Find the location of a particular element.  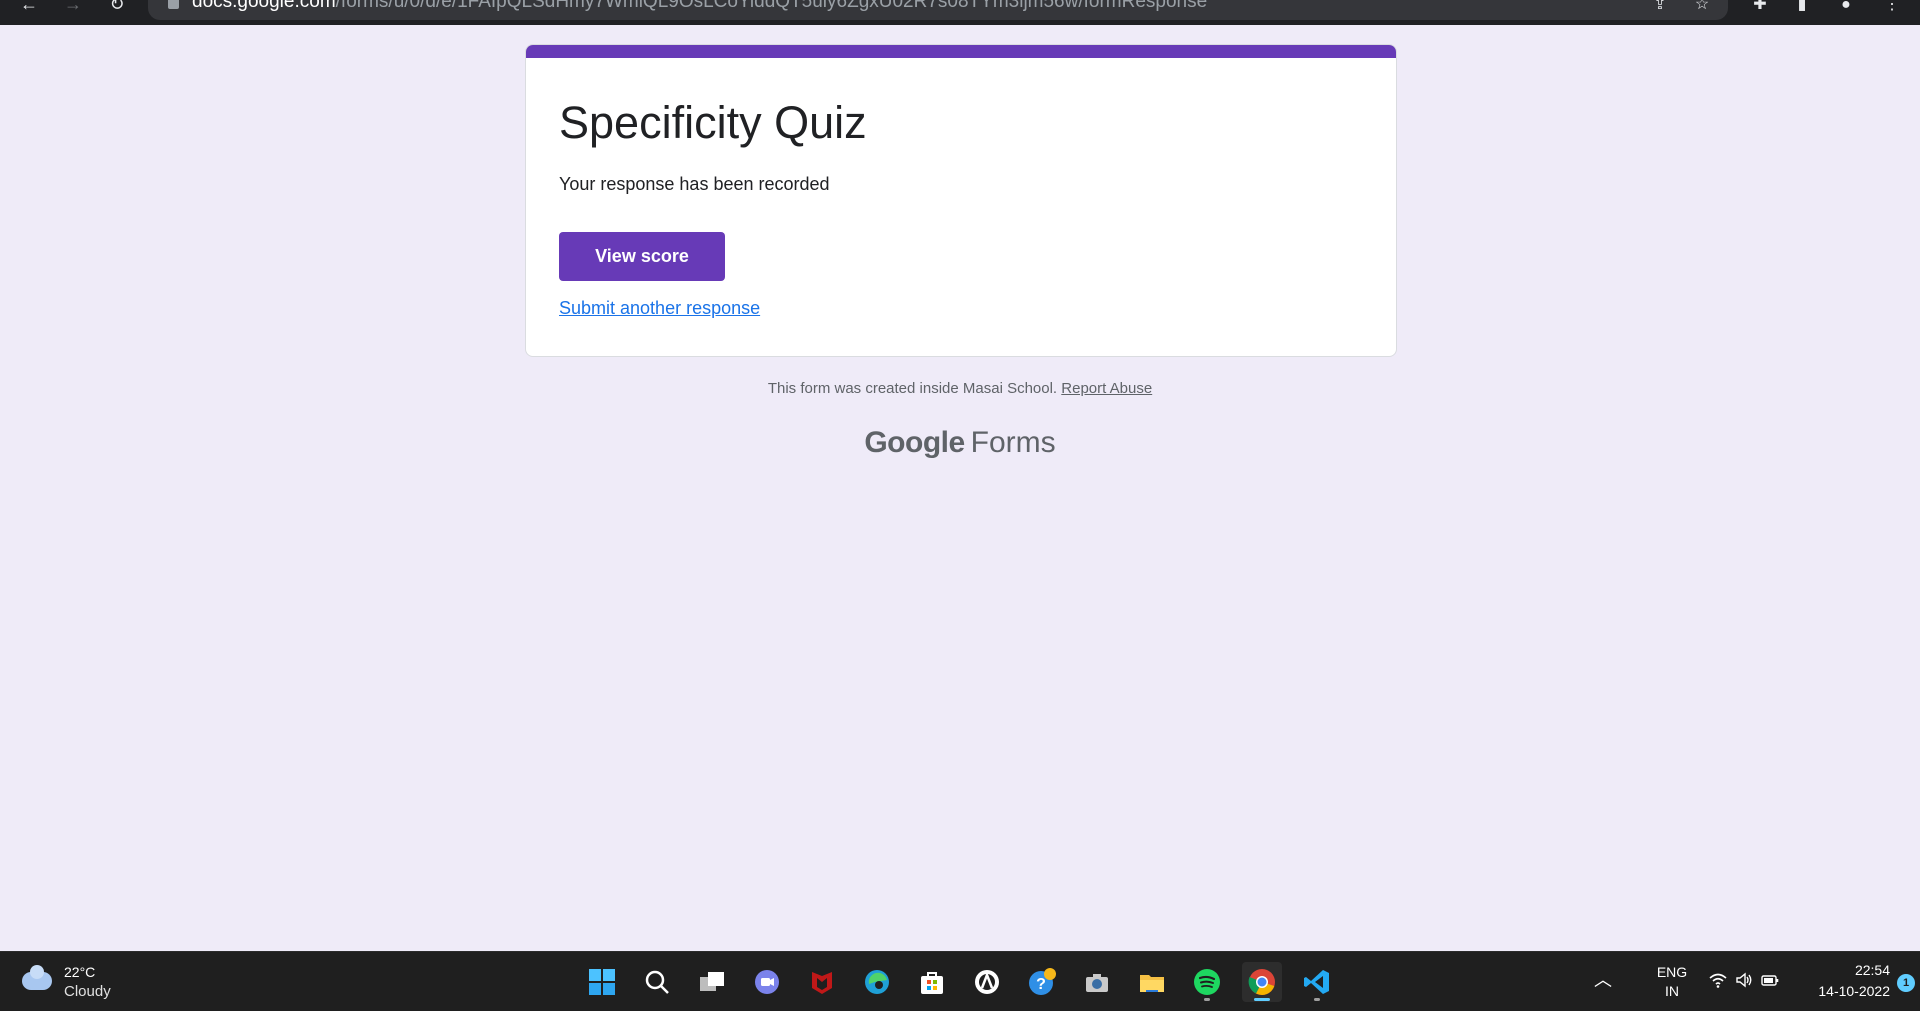

mcafee-app-button is located at coordinates (822, 982).